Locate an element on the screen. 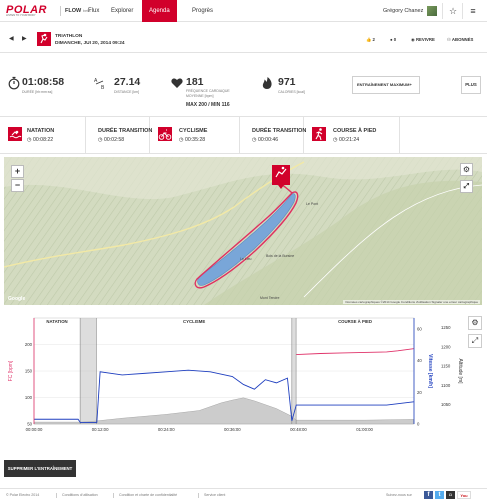 This screenshot has width=487, height=500. segment-label: CYCLISME is located at coordinates (194, 321).